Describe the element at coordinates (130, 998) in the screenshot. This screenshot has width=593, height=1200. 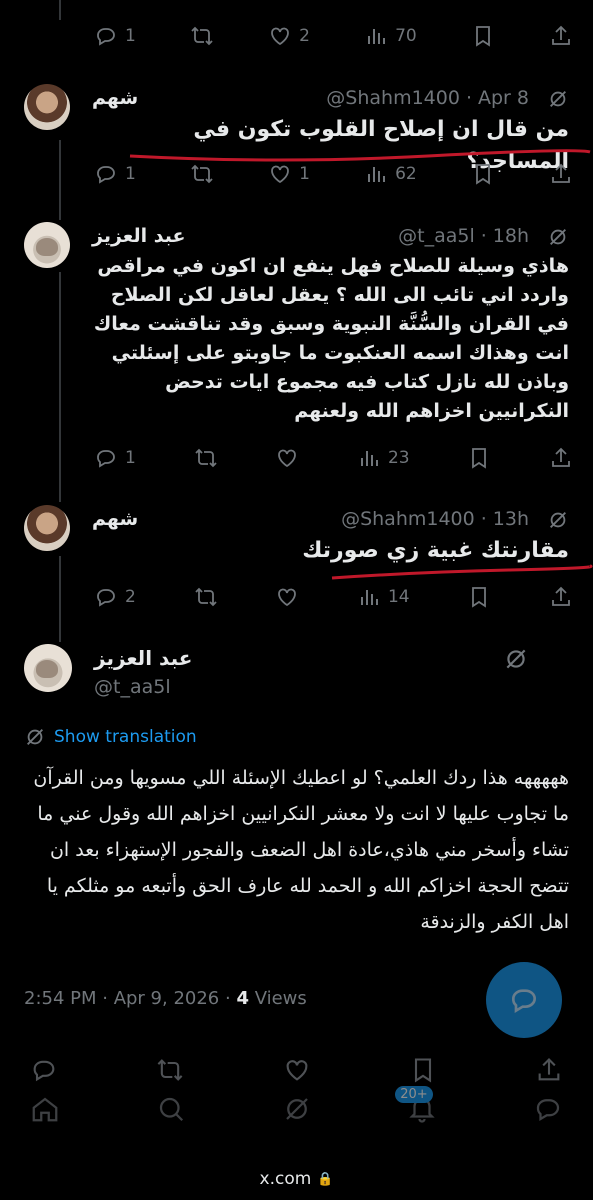
I see `timestamp: 2:54 PM · Apr 9, 2026 ·` at that location.